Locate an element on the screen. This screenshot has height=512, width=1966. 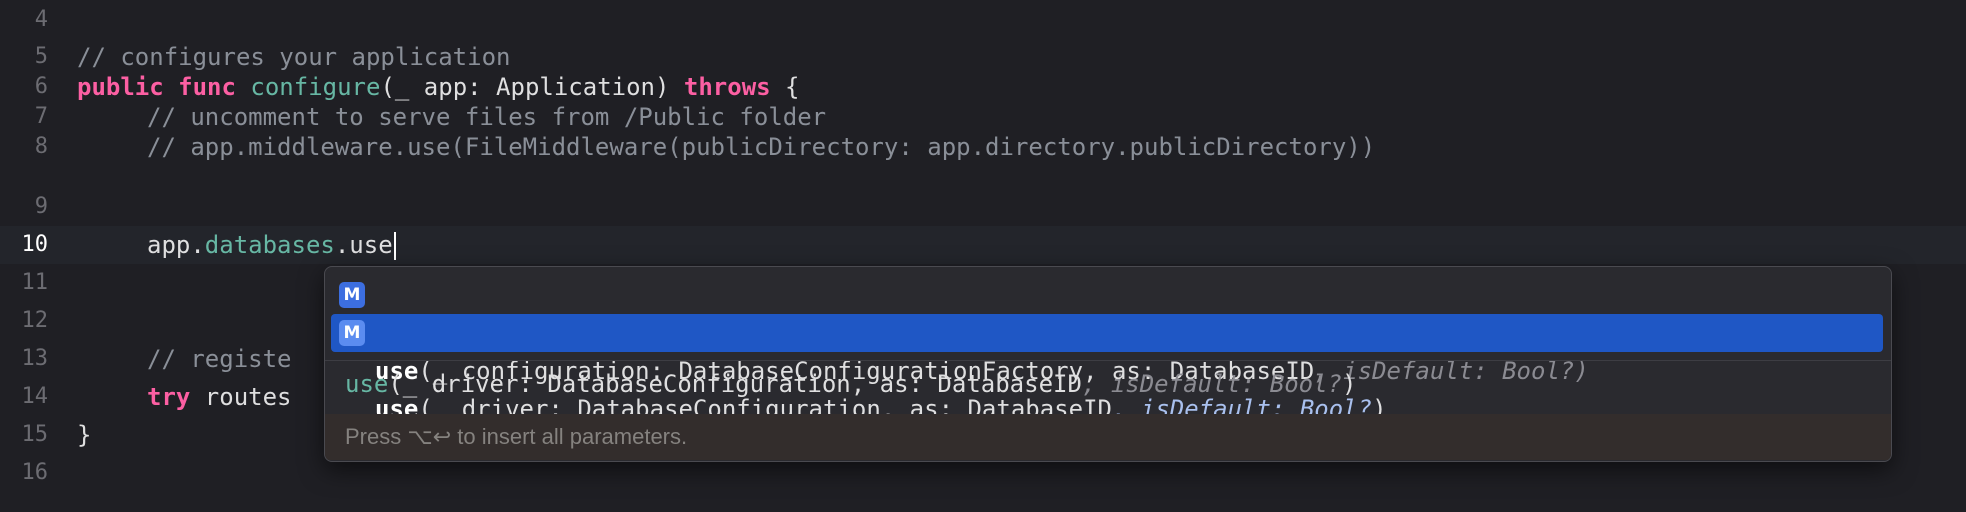
type-name: Application is located at coordinates (575, 87).